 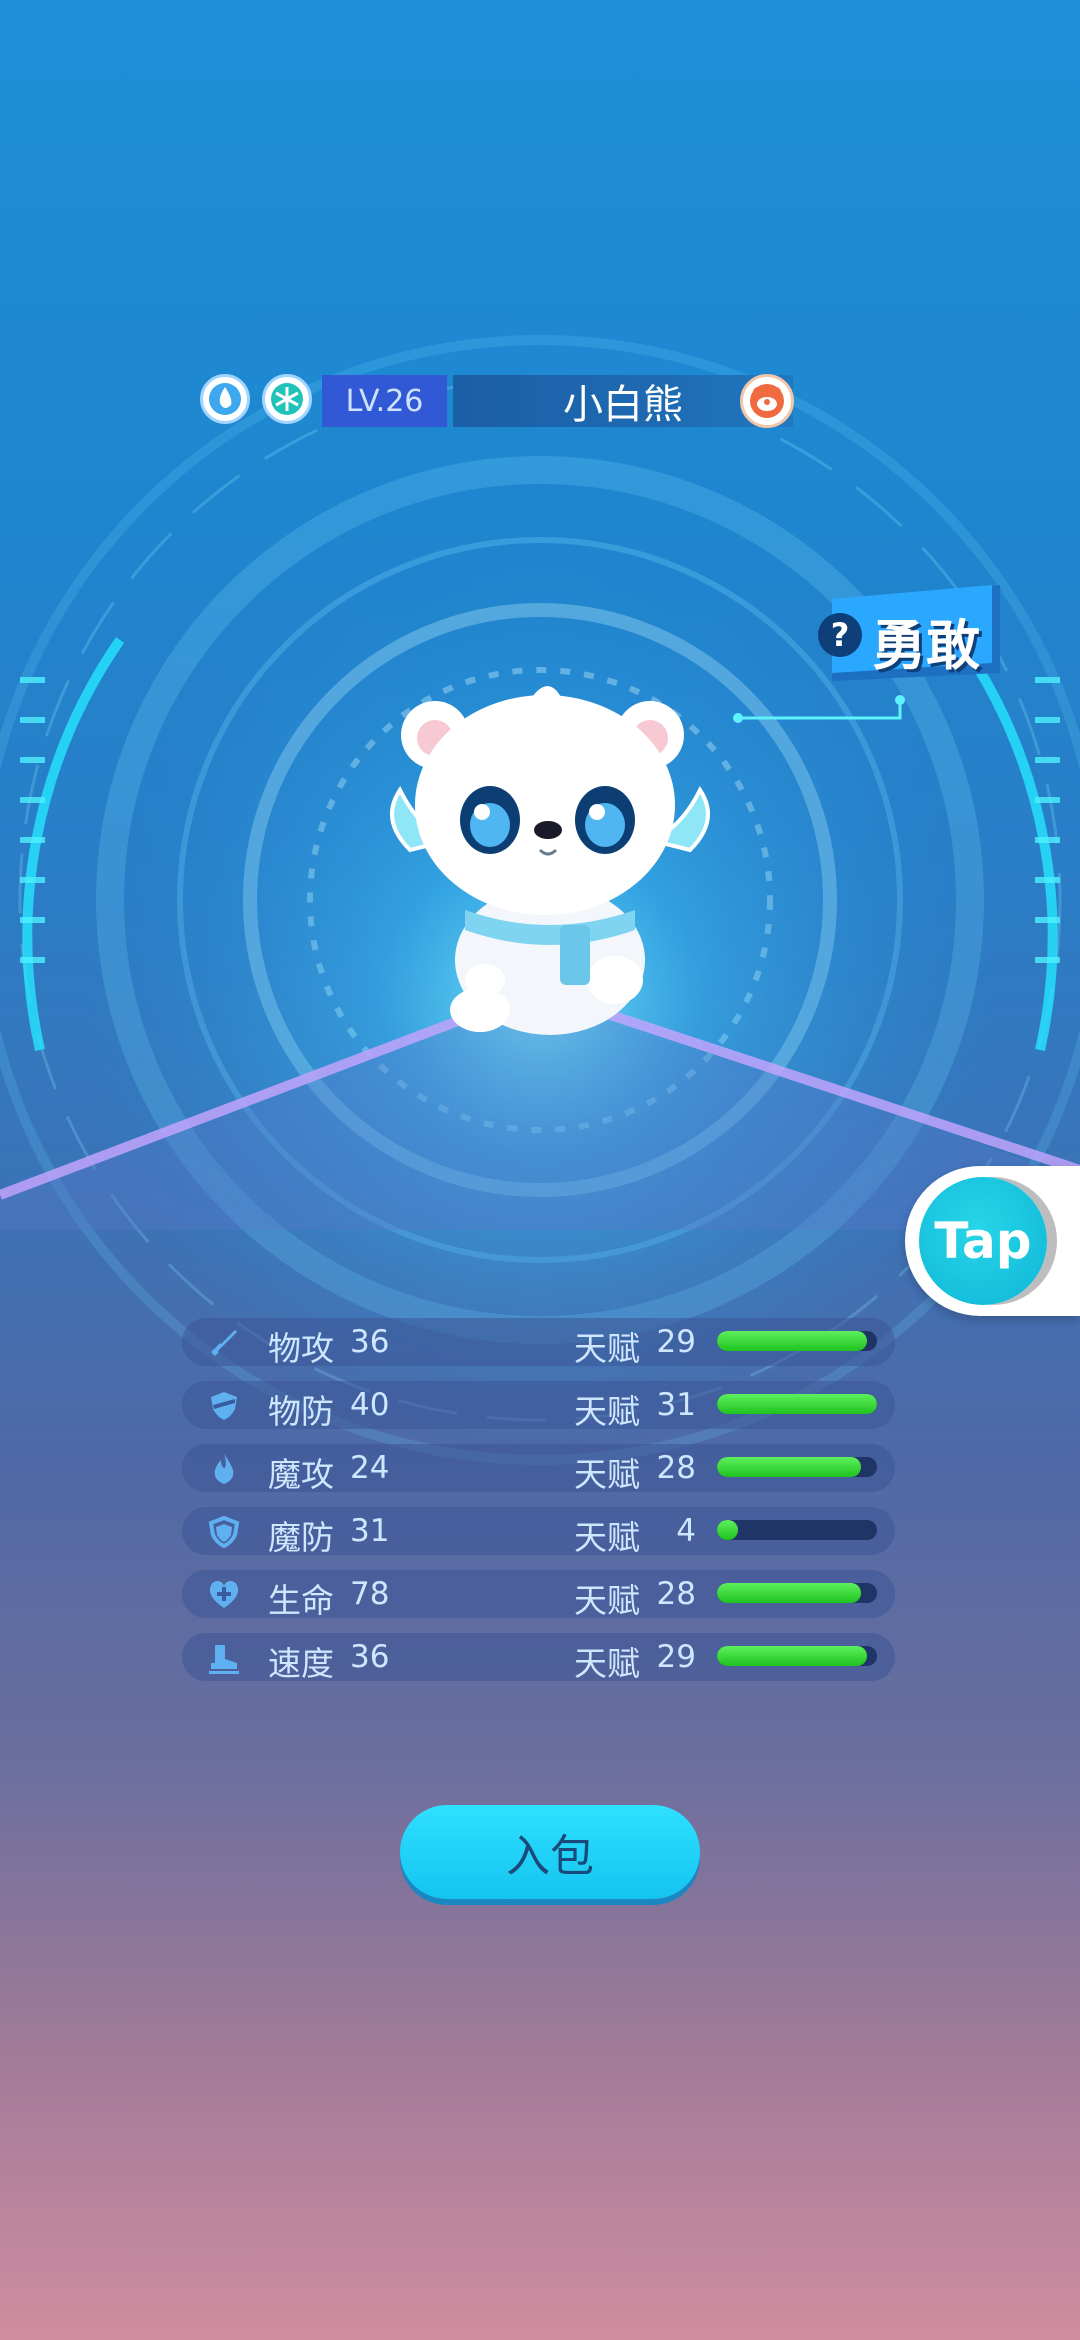 I want to click on stat-value: 78, so click(x=370, y=1594).